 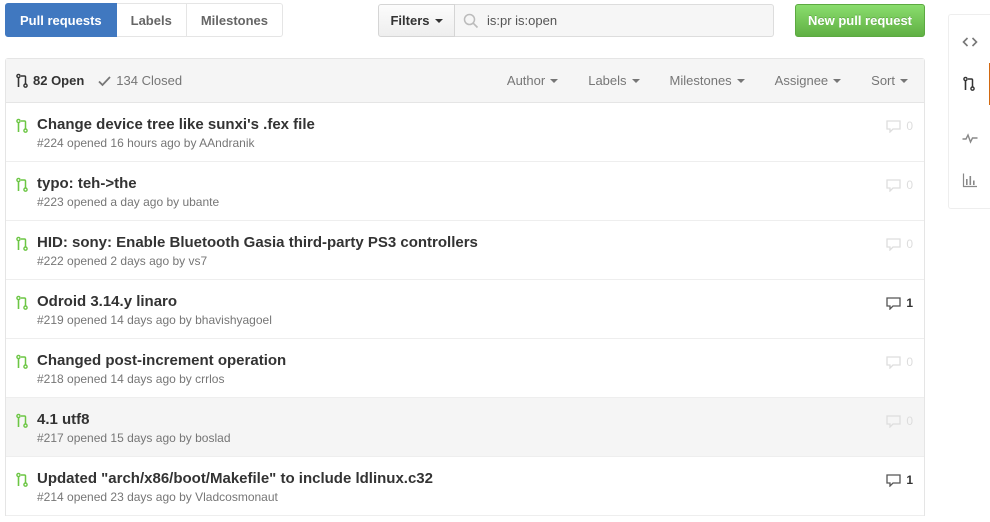 I want to click on pull-request-meta: #218 opened 14 days ago by crrlos, so click(x=131, y=379).